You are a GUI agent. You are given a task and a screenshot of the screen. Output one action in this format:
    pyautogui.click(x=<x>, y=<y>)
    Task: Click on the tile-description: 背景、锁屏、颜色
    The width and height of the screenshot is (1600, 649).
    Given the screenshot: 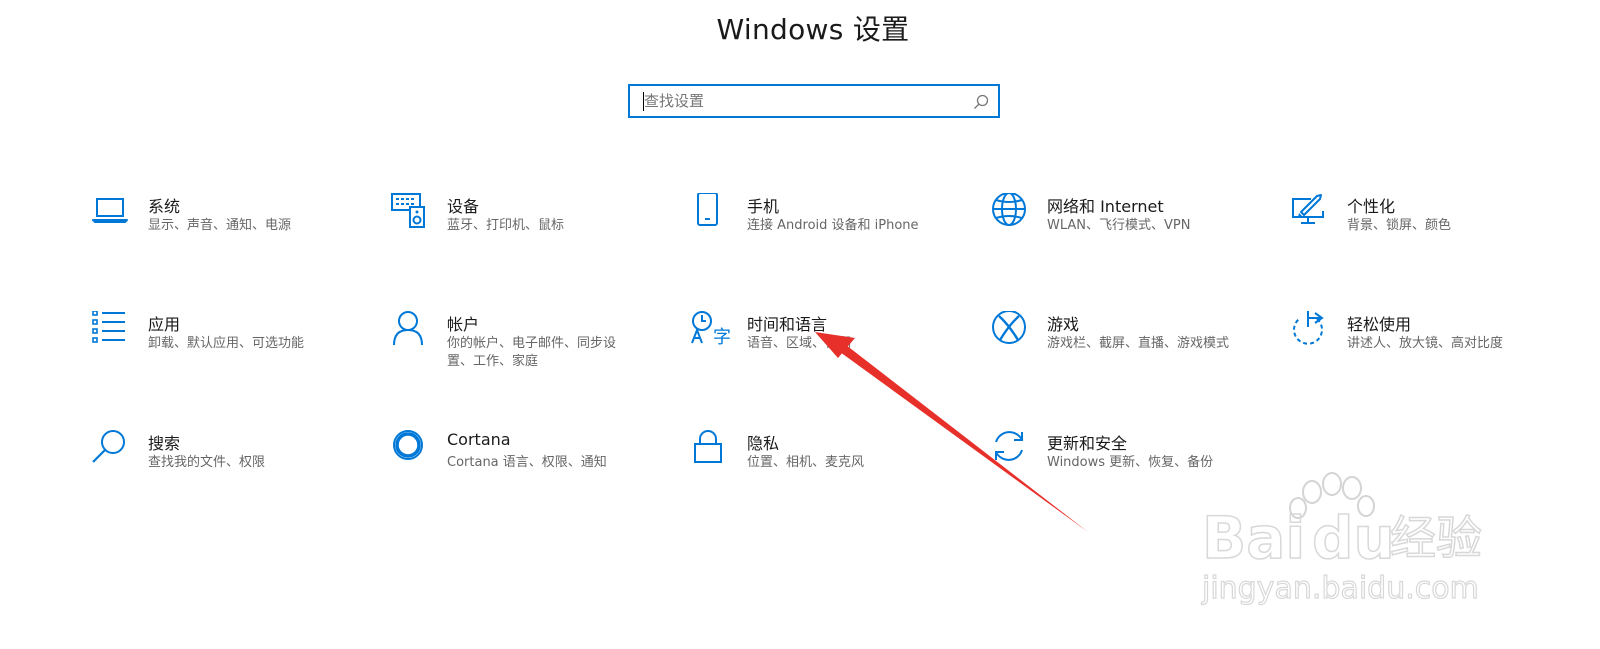 What is the action you would take?
    pyautogui.click(x=1399, y=225)
    